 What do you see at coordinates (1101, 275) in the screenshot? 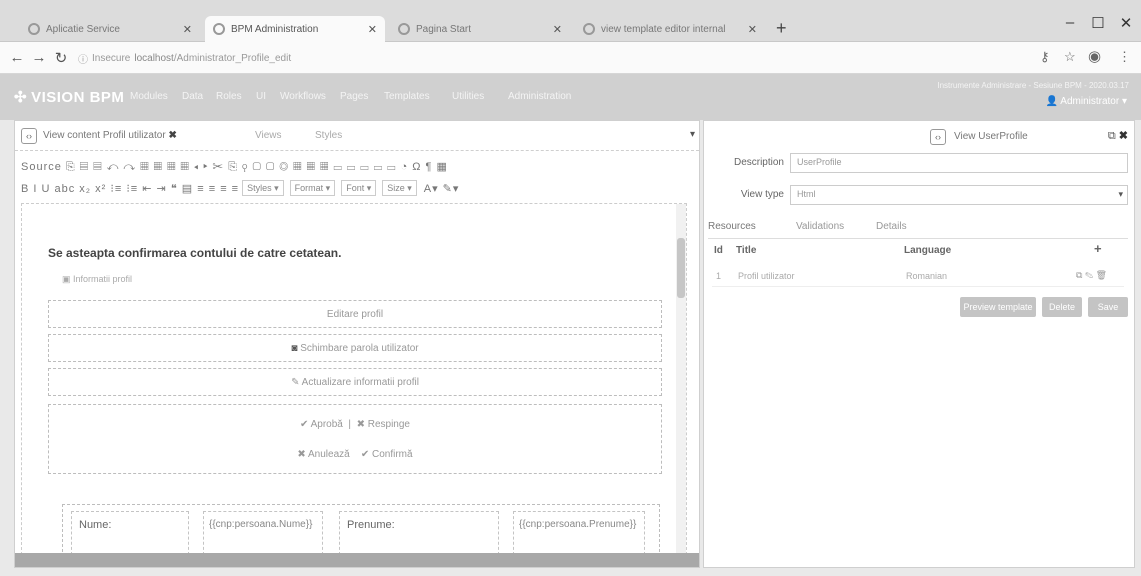
I see `delete-icon: 🗑` at bounding box center [1101, 275].